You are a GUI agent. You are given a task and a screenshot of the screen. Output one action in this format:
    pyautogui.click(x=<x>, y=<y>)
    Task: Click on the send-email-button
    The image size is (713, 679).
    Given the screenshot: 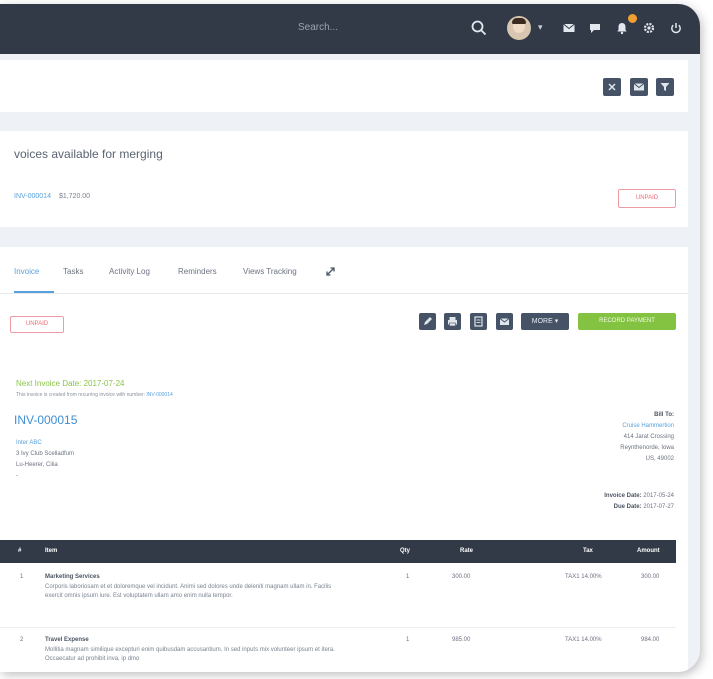 What is the action you would take?
    pyautogui.click(x=504, y=321)
    